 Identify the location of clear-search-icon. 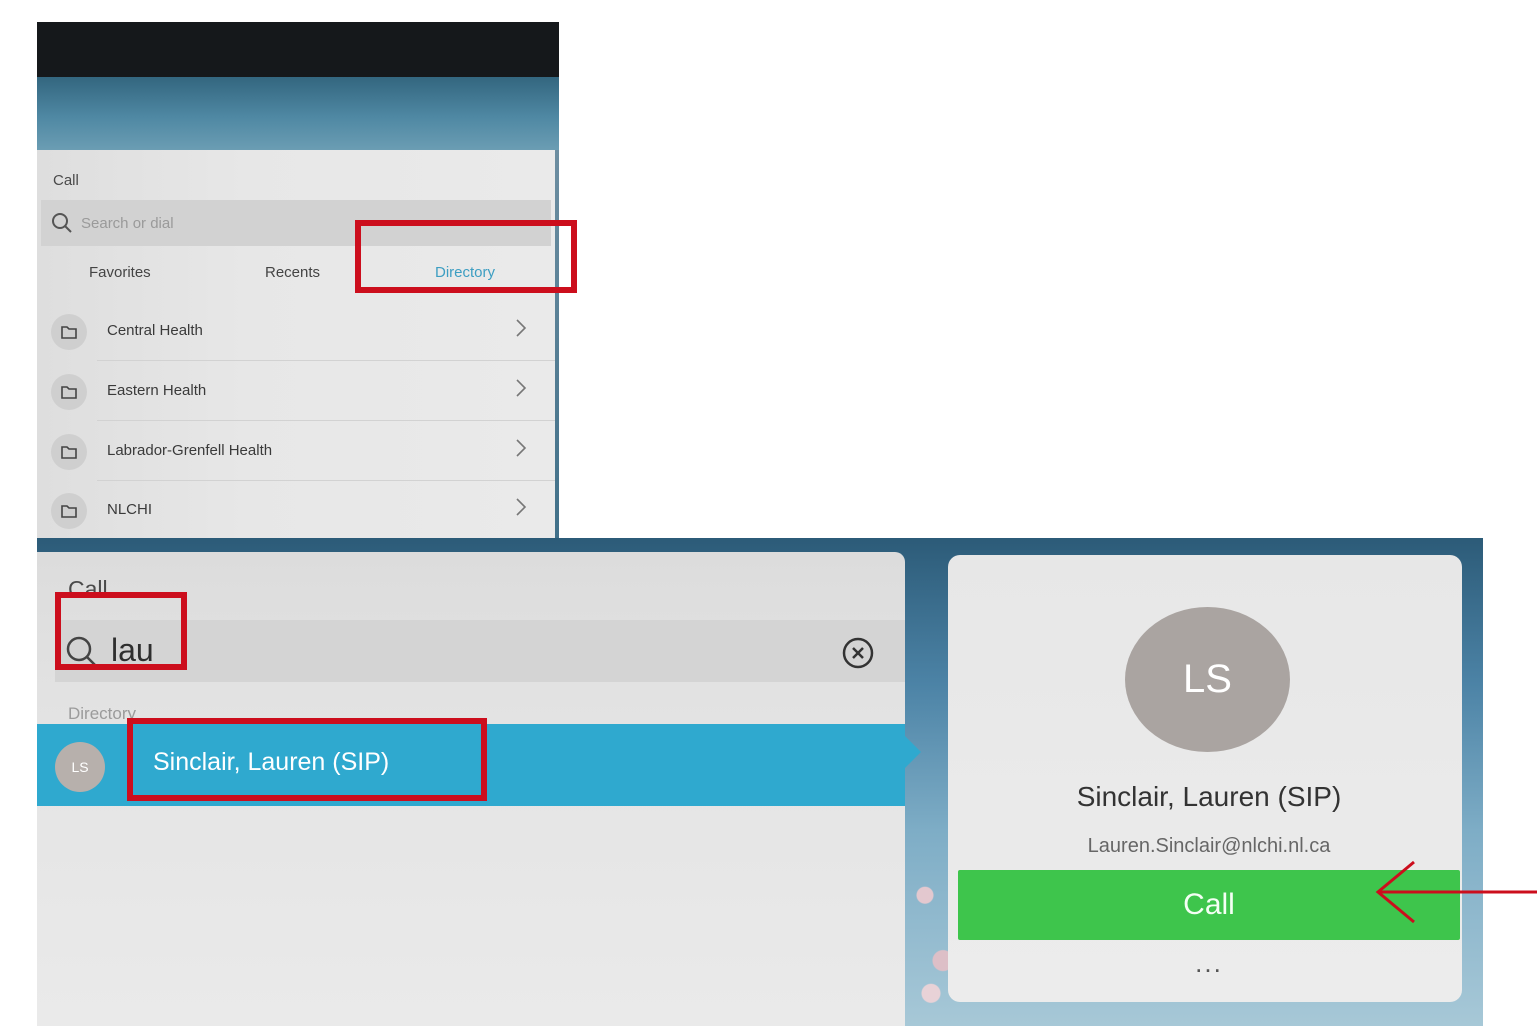
(858, 655).